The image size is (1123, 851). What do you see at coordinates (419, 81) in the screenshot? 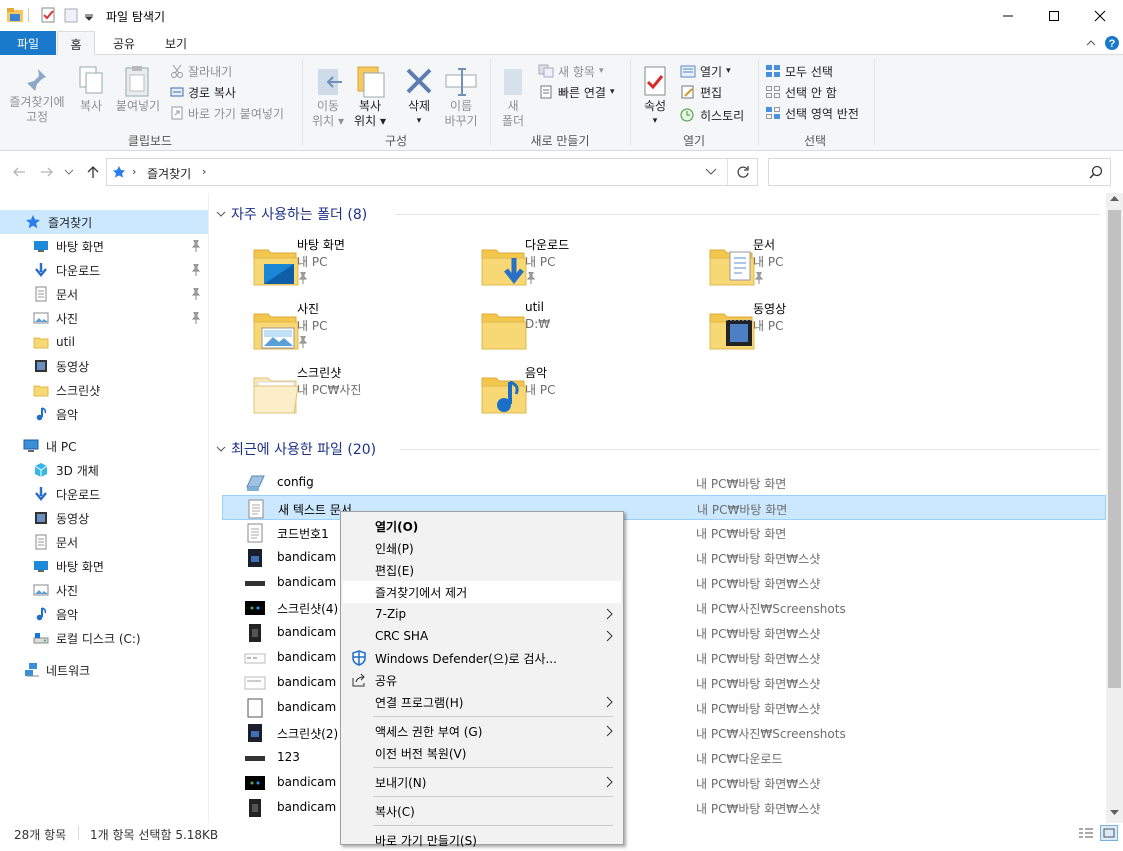
I see `delete-icon` at bounding box center [419, 81].